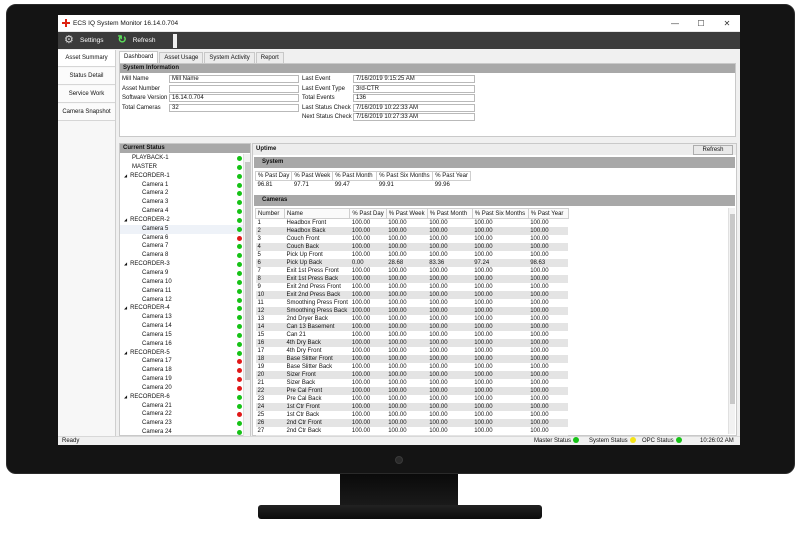 The image size is (800, 548). Describe the element at coordinates (247, 271) in the screenshot. I see `tree-scroll-thumb` at that location.